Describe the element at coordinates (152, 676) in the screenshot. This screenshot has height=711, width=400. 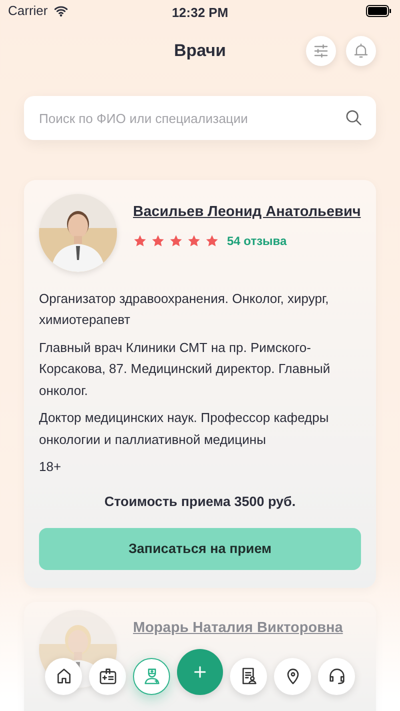
I see `doctor-icon` at that location.